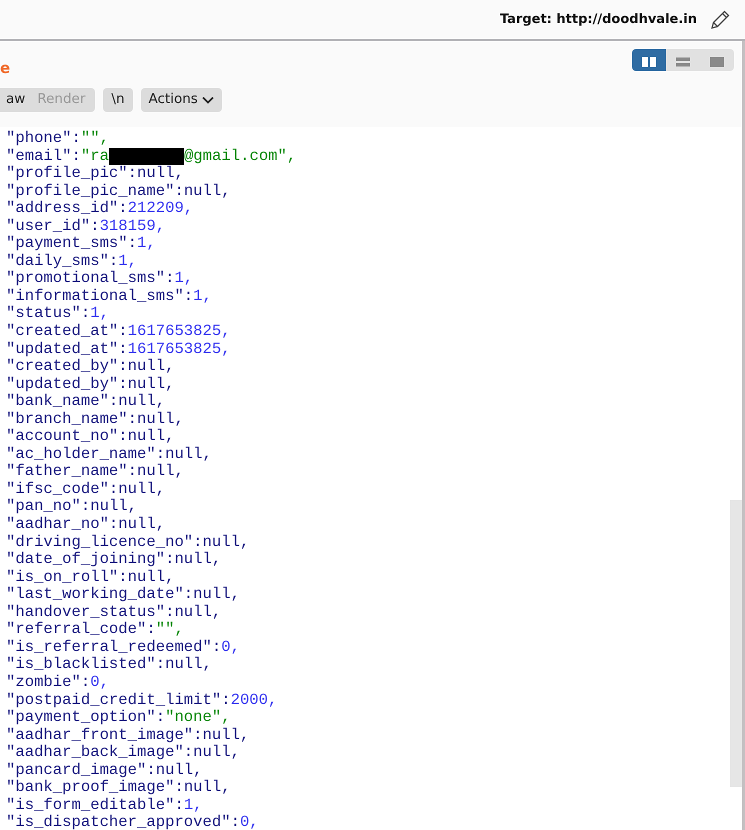 This screenshot has height=830, width=745. I want to click on code-line: "updated_at":1617653825,, so click(119, 349).